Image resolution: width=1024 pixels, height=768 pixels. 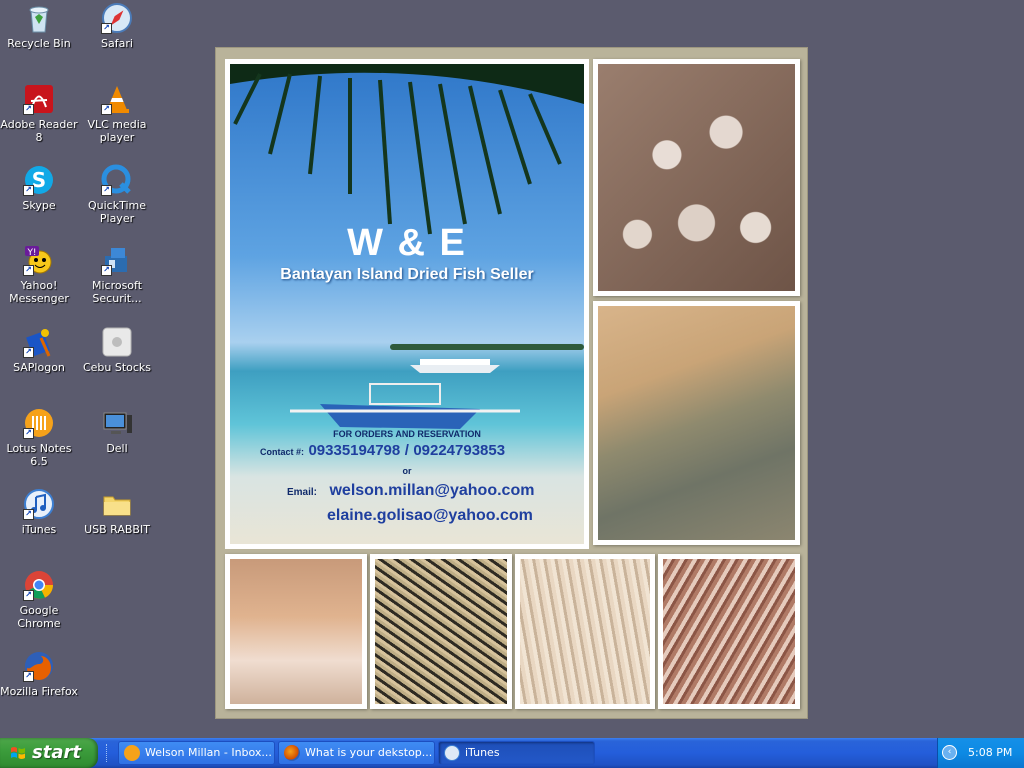 I want to click on safari-icon: ↗, so click(x=117, y=18).